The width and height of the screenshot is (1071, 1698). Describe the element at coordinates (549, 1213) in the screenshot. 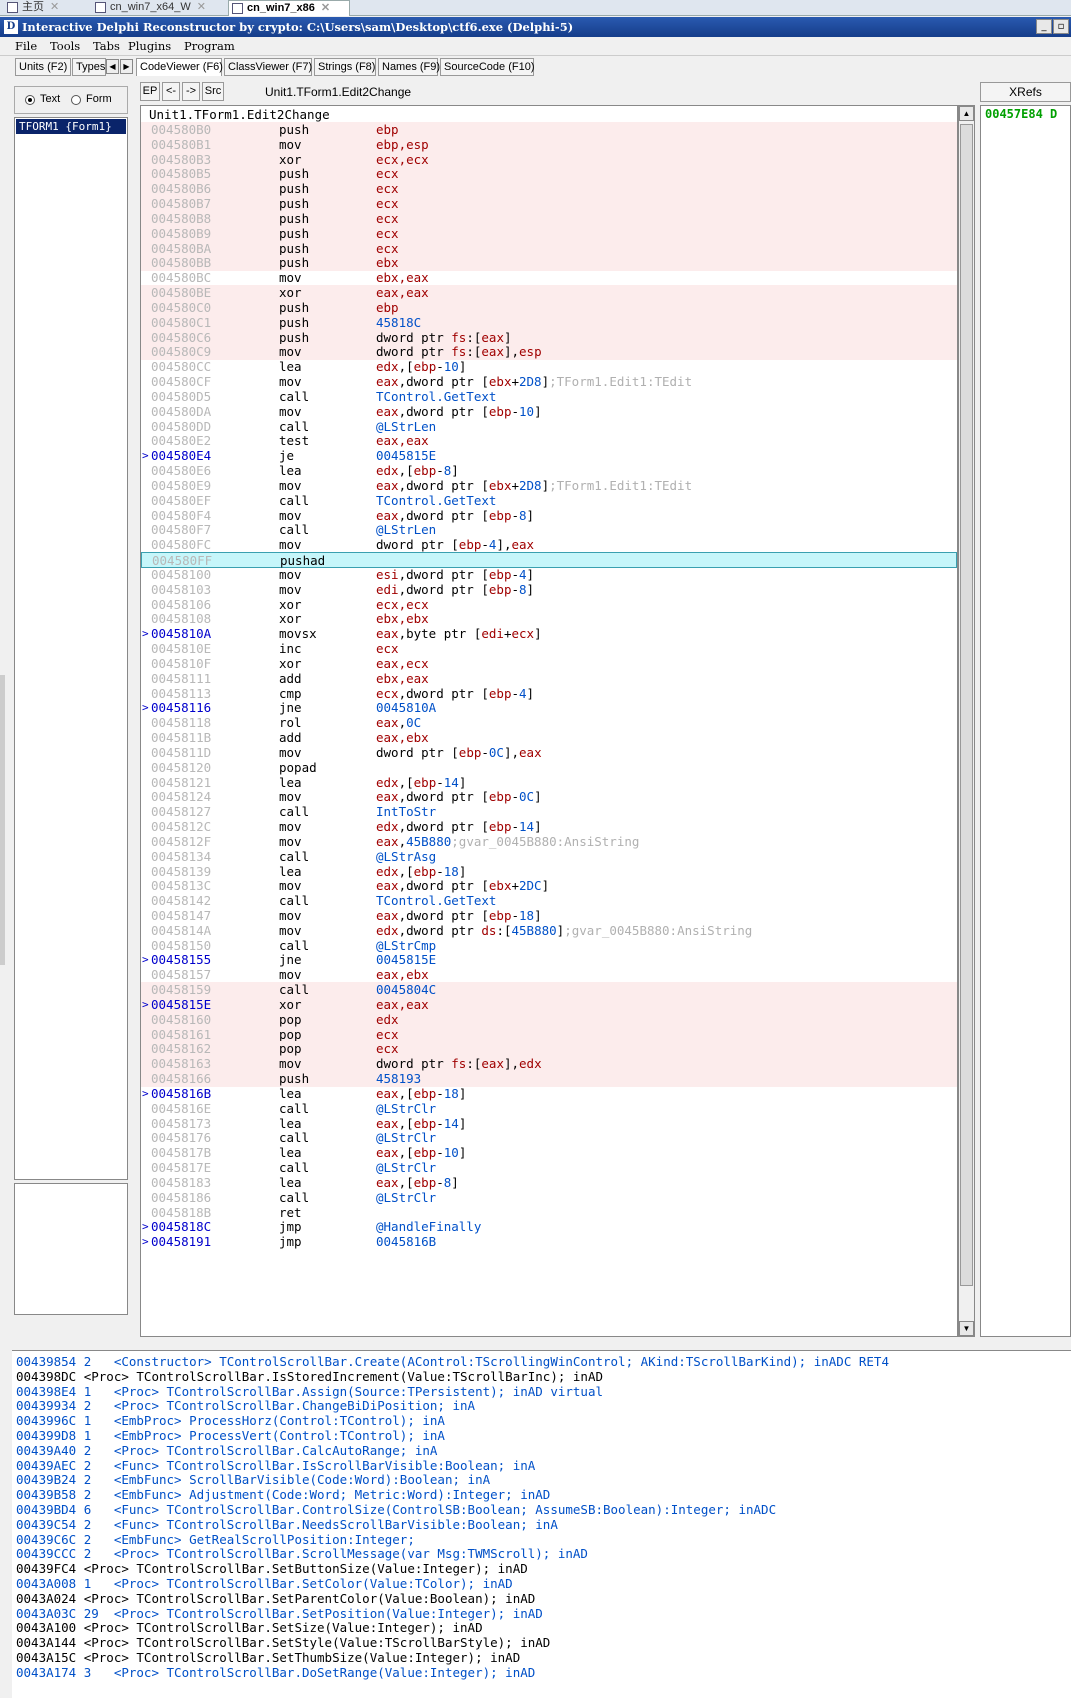

I see `code-row: 0045818B ret` at that location.